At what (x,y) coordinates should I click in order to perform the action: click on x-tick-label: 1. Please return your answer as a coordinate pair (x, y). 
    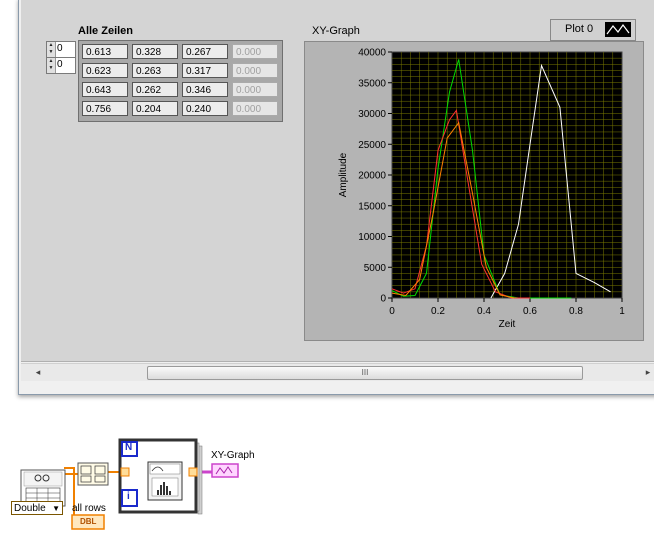
    Looking at the image, I should click on (622, 311).